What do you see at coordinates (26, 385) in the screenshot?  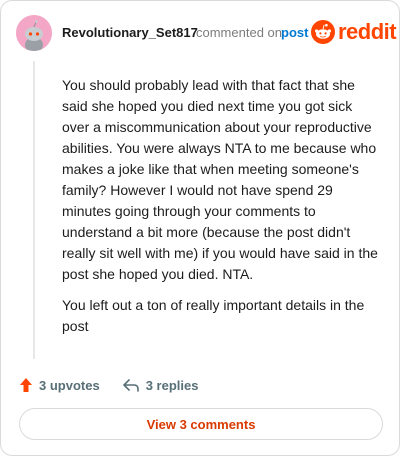 I see `upvote-arrow-icon` at bounding box center [26, 385].